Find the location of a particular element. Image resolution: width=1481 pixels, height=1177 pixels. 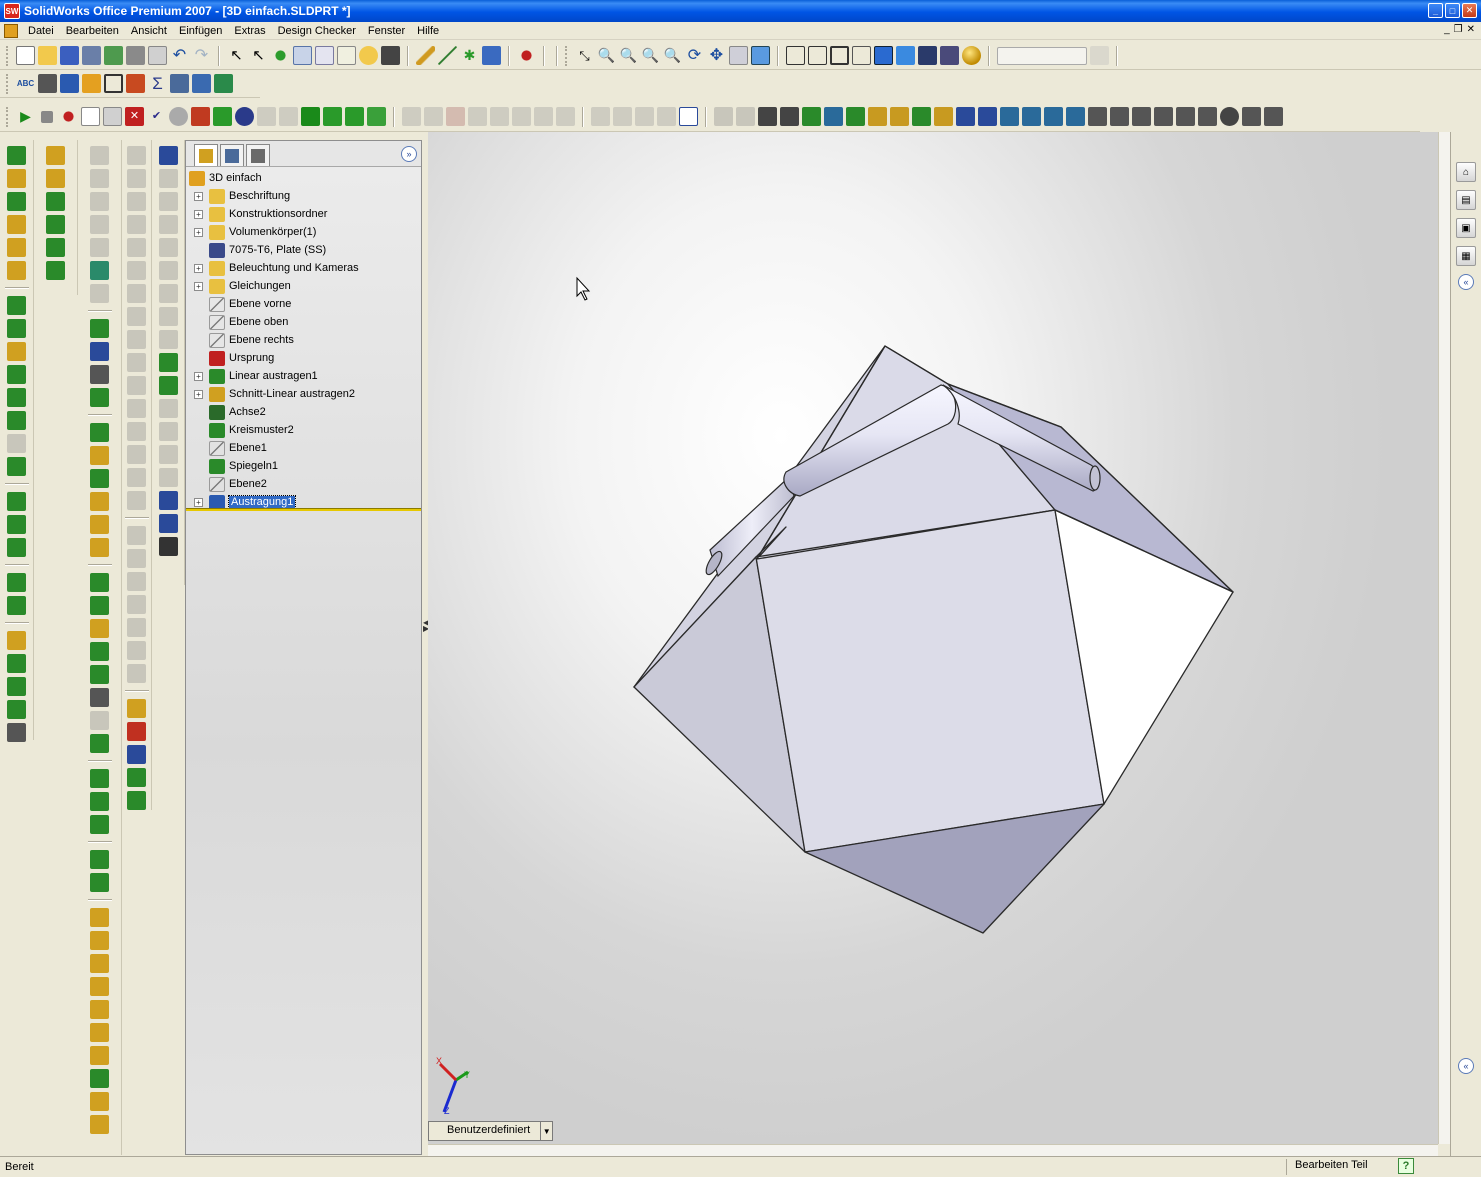

tree-item: + Gleichungen is located at coordinates (303, 286).